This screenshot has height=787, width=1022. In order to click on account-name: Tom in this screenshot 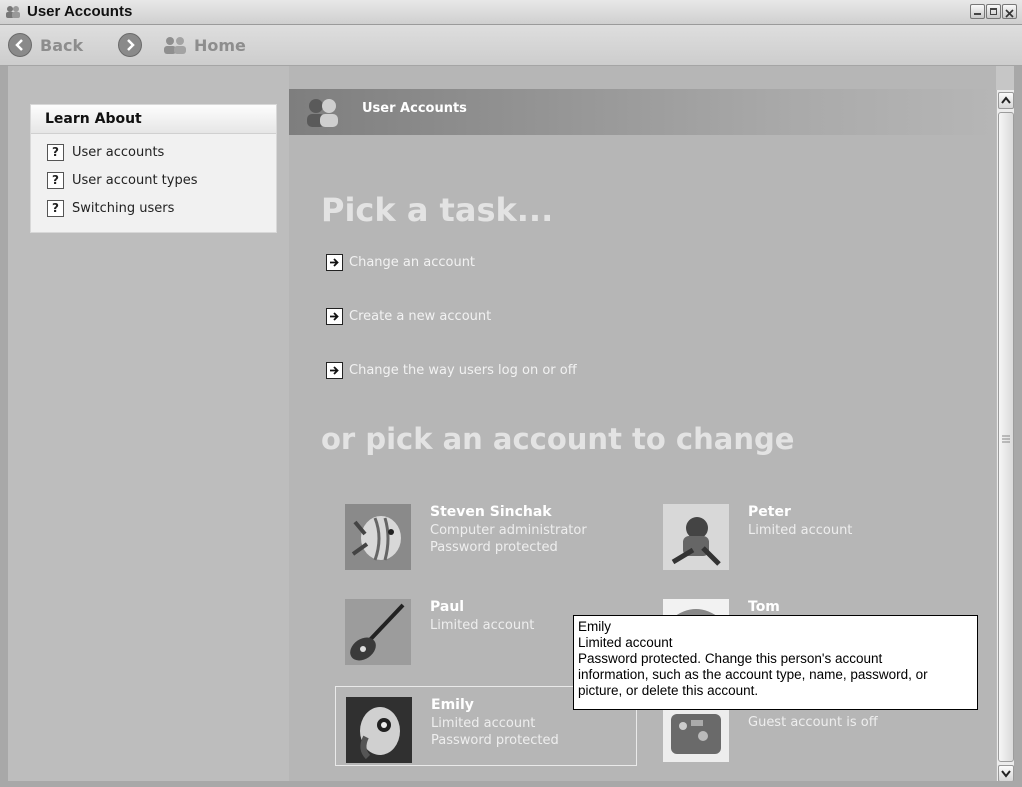, I will do `click(764, 607)`.